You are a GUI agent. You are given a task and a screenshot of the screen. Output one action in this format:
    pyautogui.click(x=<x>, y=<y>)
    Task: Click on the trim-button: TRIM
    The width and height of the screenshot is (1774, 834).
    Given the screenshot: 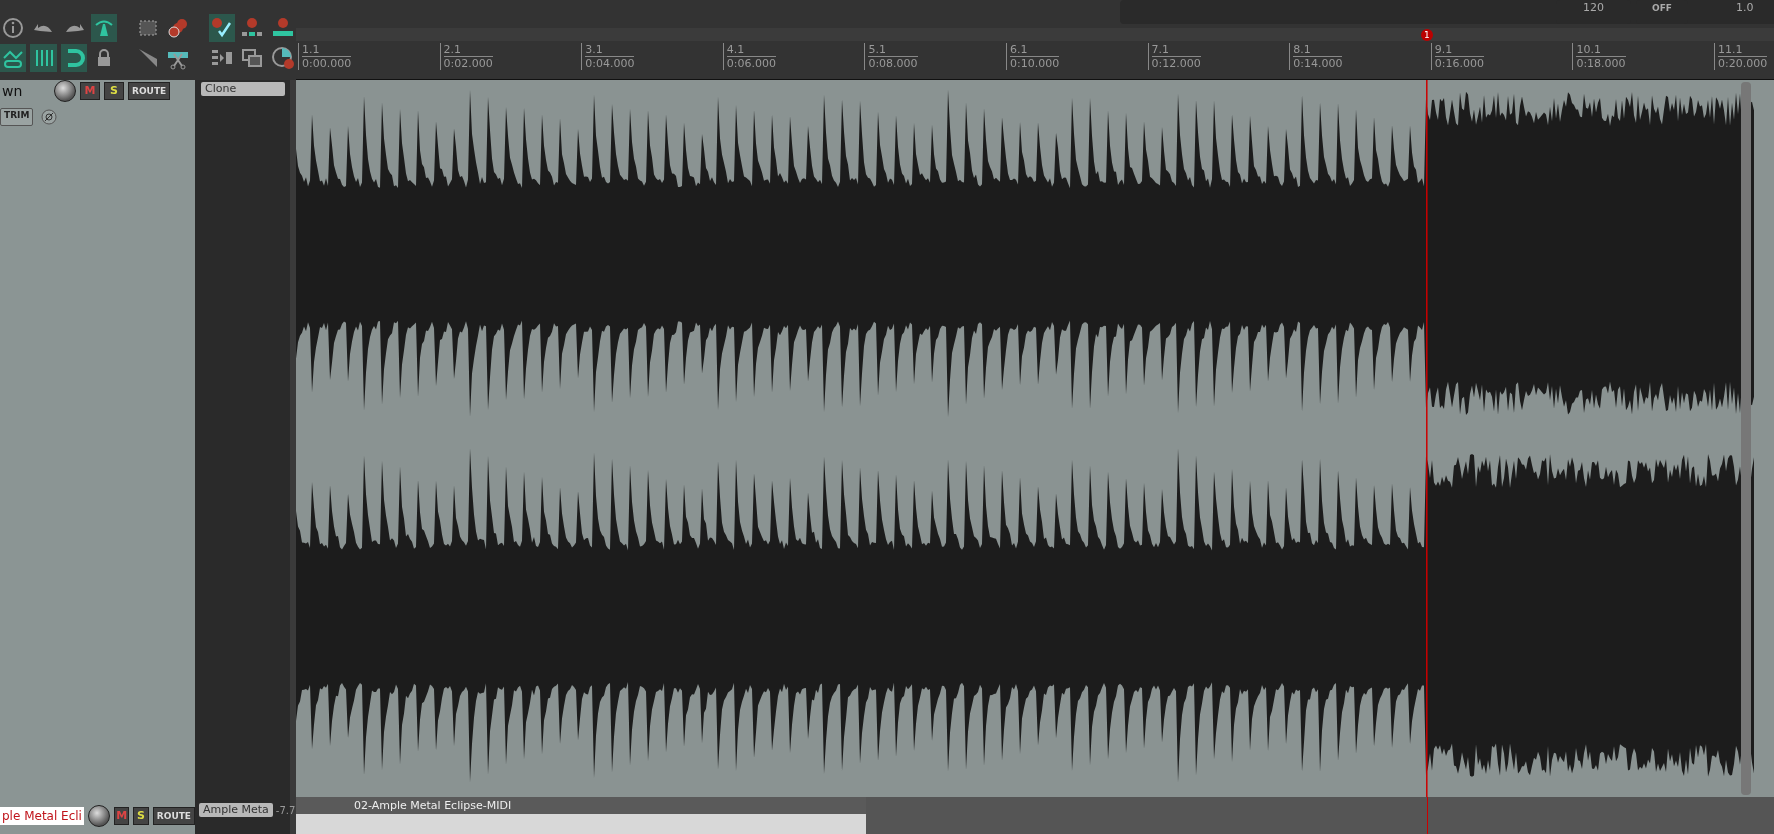 What is the action you would take?
    pyautogui.click(x=17, y=117)
    